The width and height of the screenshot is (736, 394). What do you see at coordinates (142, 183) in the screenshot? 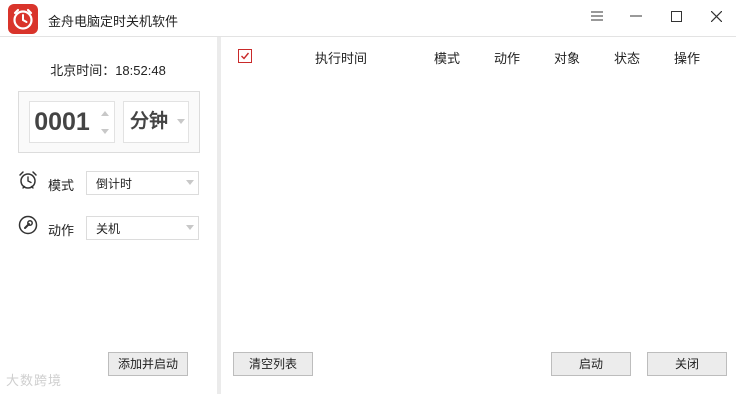
I see `mode-select: 倒计时` at bounding box center [142, 183].